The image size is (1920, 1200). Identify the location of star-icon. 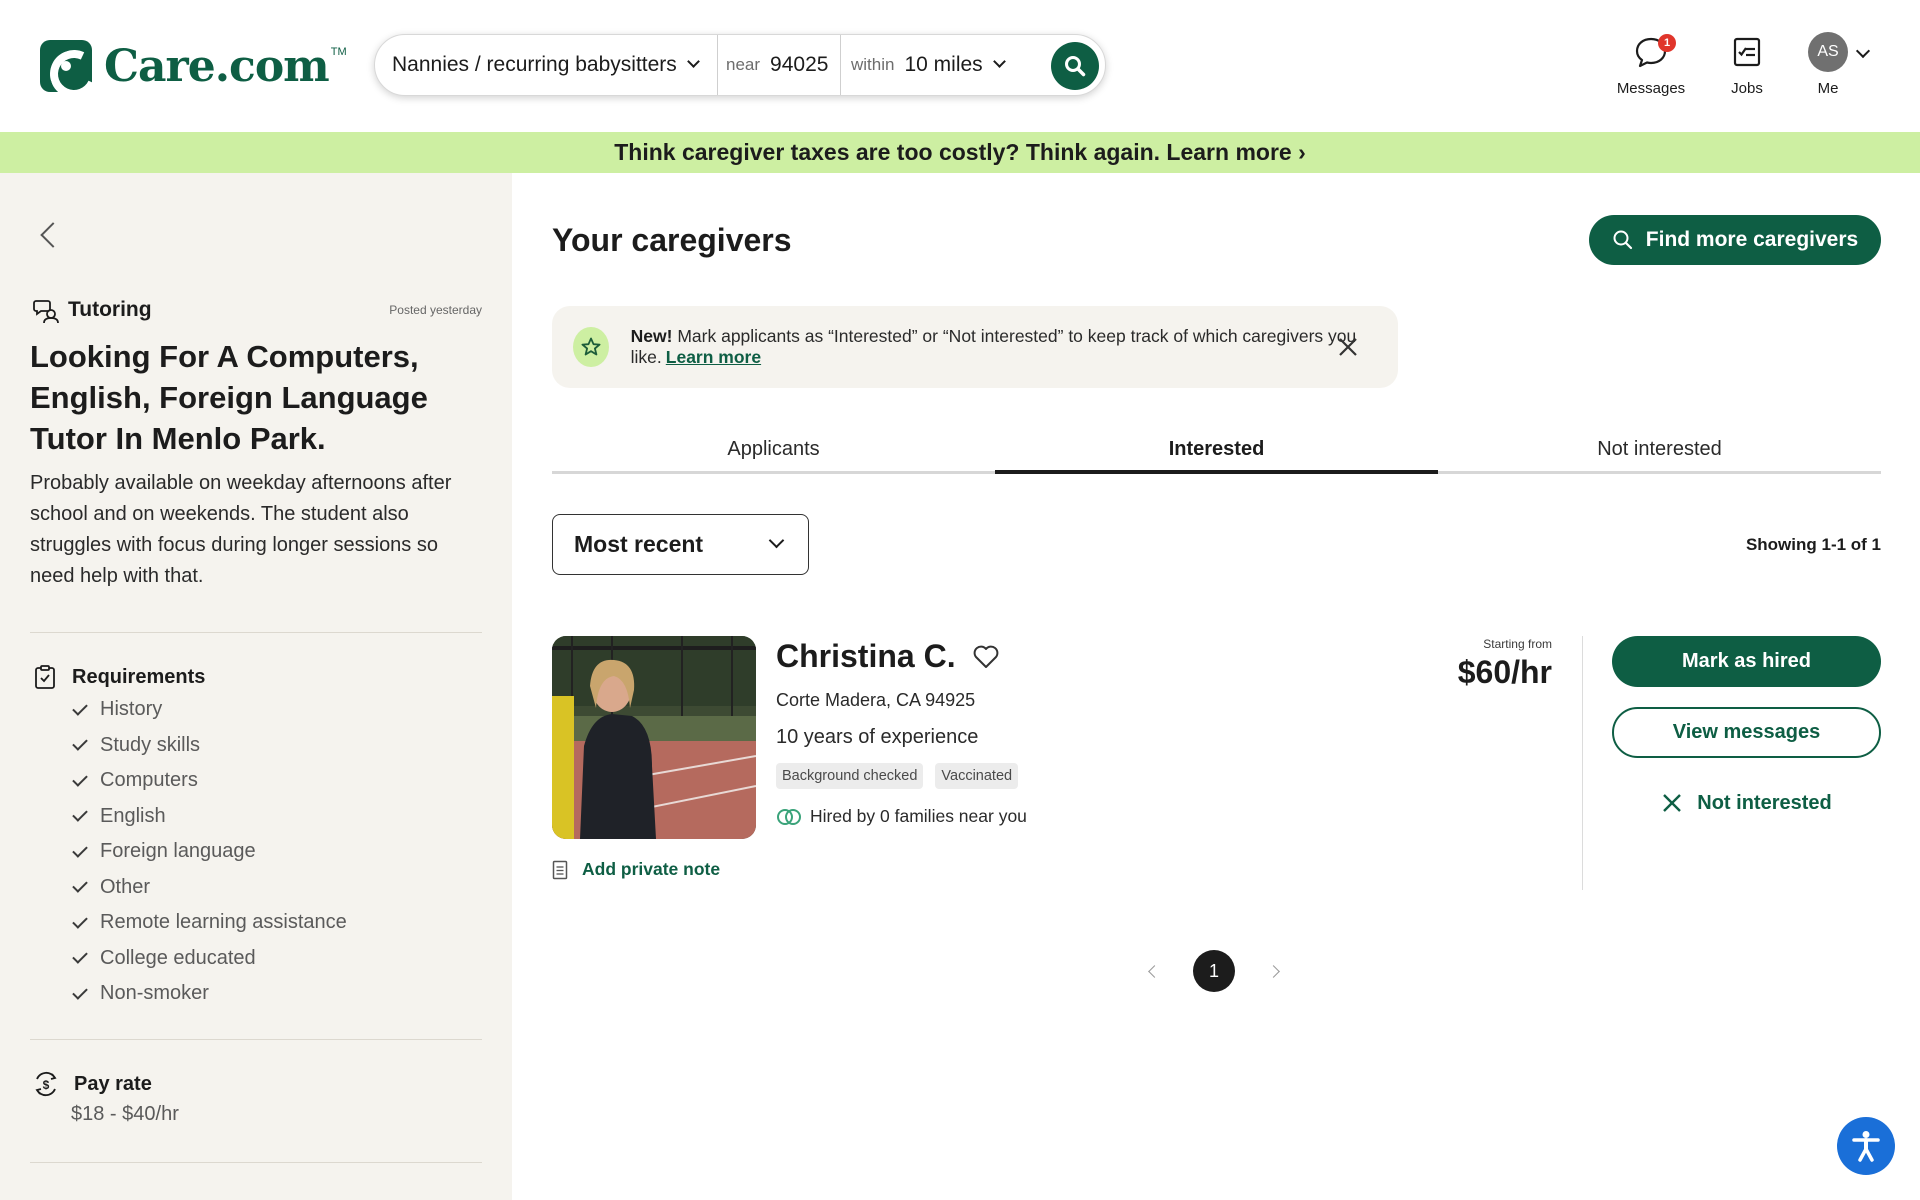
(591, 346).